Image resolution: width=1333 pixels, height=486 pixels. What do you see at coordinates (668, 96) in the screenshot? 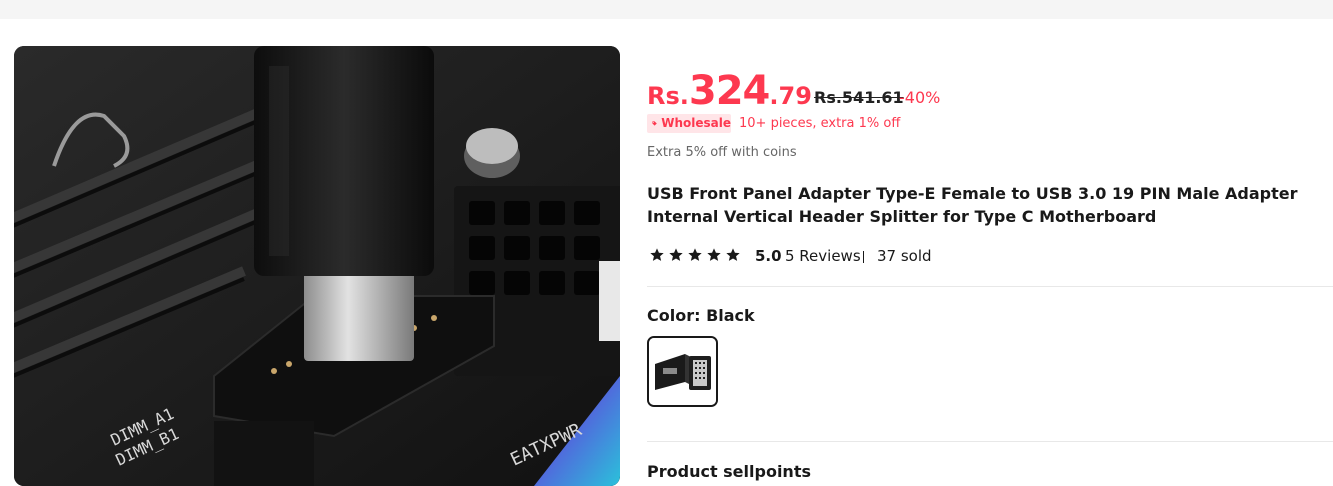
I see `price-currency: Rs.` at bounding box center [668, 96].